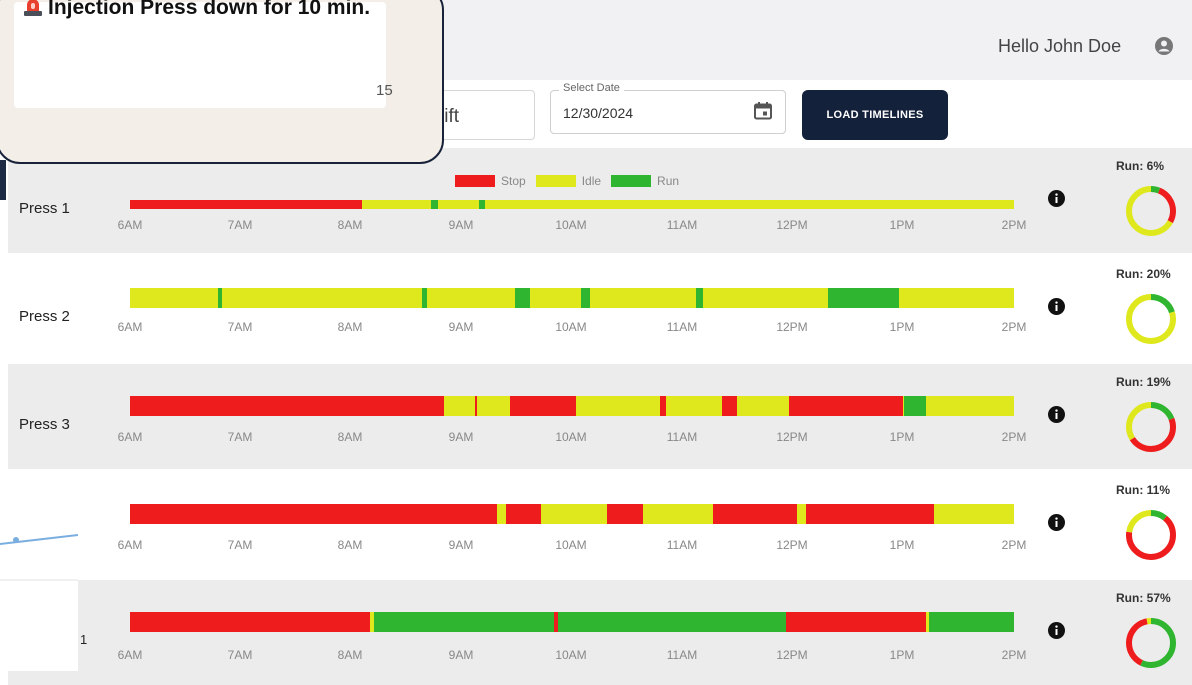 Image resolution: width=1192 pixels, height=685 pixels. I want to click on notification-toast: Injection Press down for 10 min. 15, so click(222, 82).